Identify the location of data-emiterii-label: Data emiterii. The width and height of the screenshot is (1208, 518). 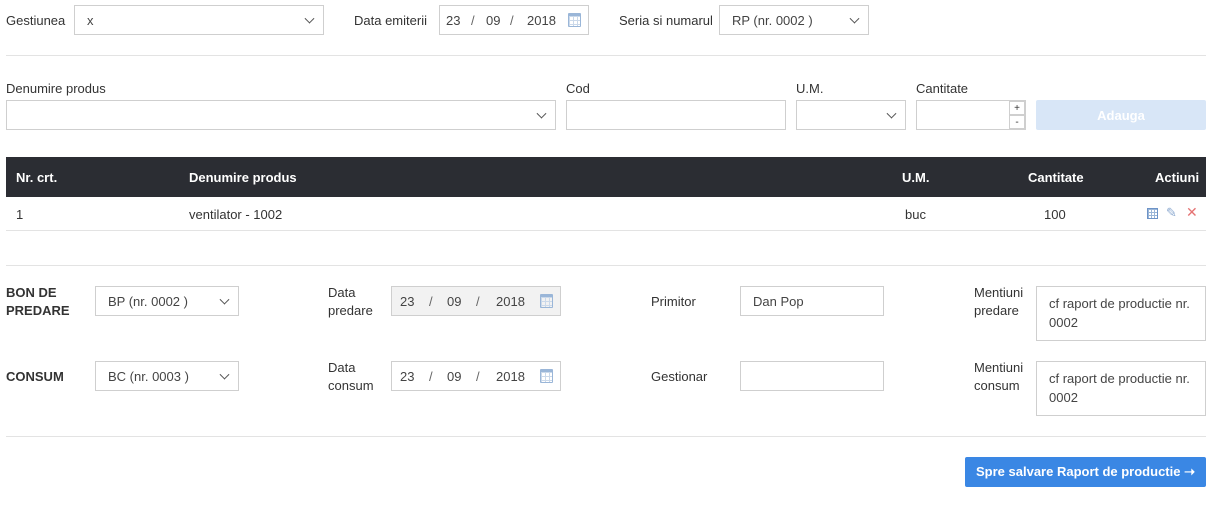
(390, 20).